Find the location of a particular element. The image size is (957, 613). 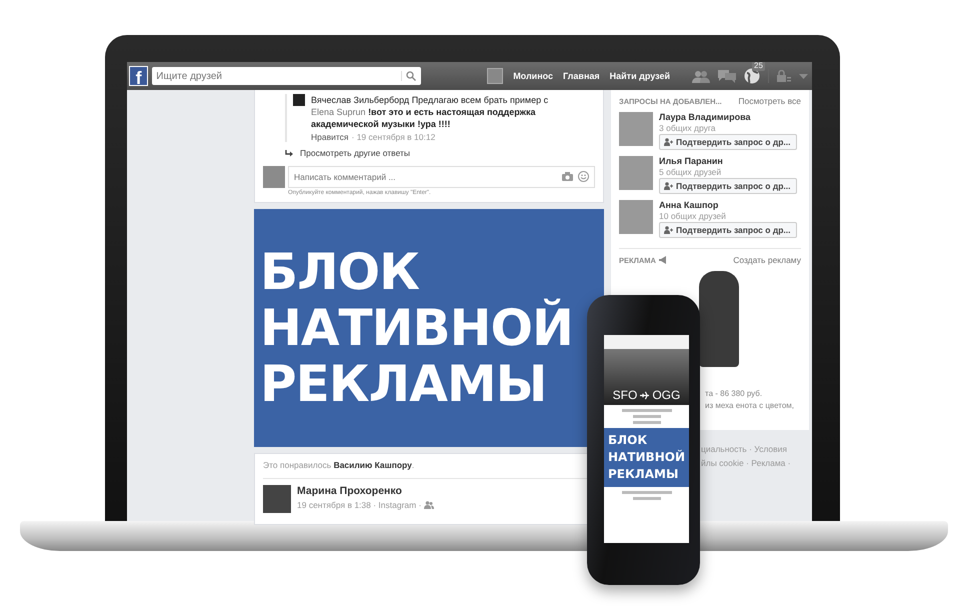

nav-link: Найти друзей is located at coordinates (640, 76).